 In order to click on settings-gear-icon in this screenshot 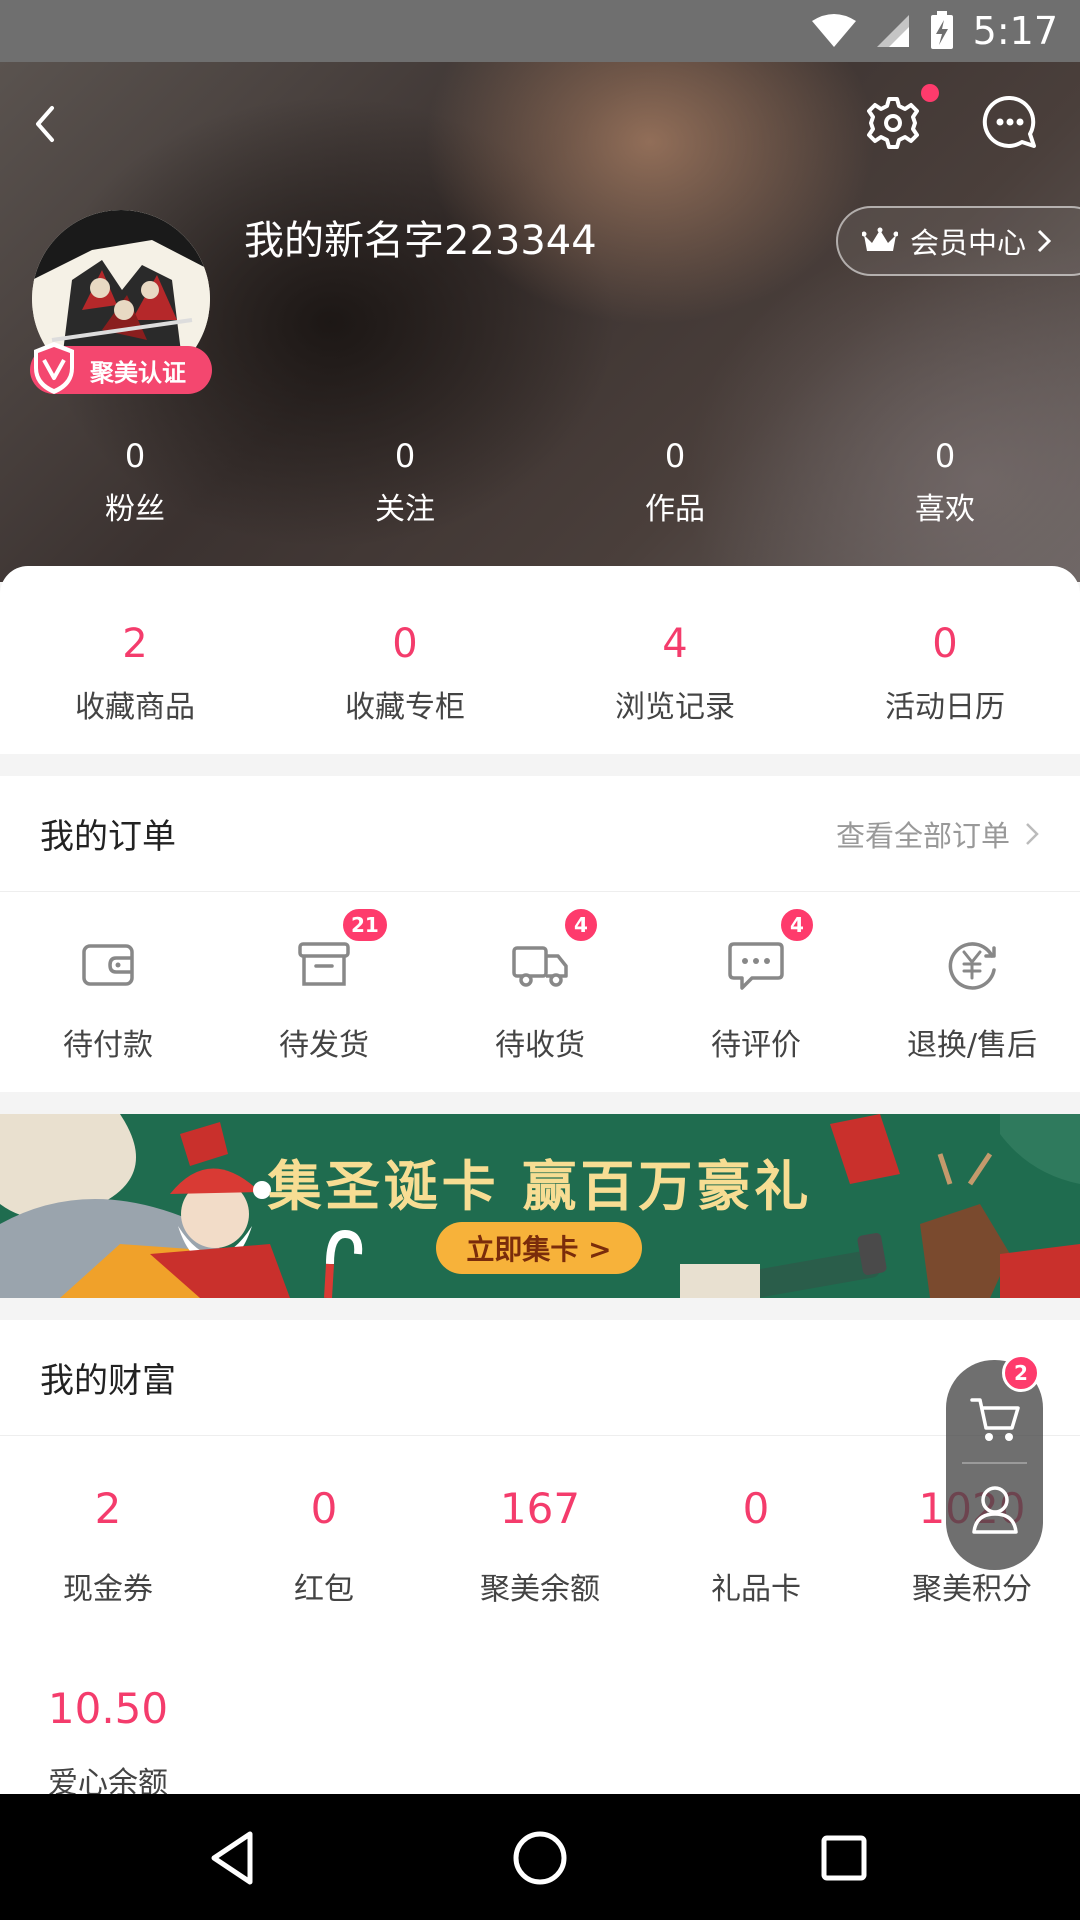, I will do `click(893, 123)`.